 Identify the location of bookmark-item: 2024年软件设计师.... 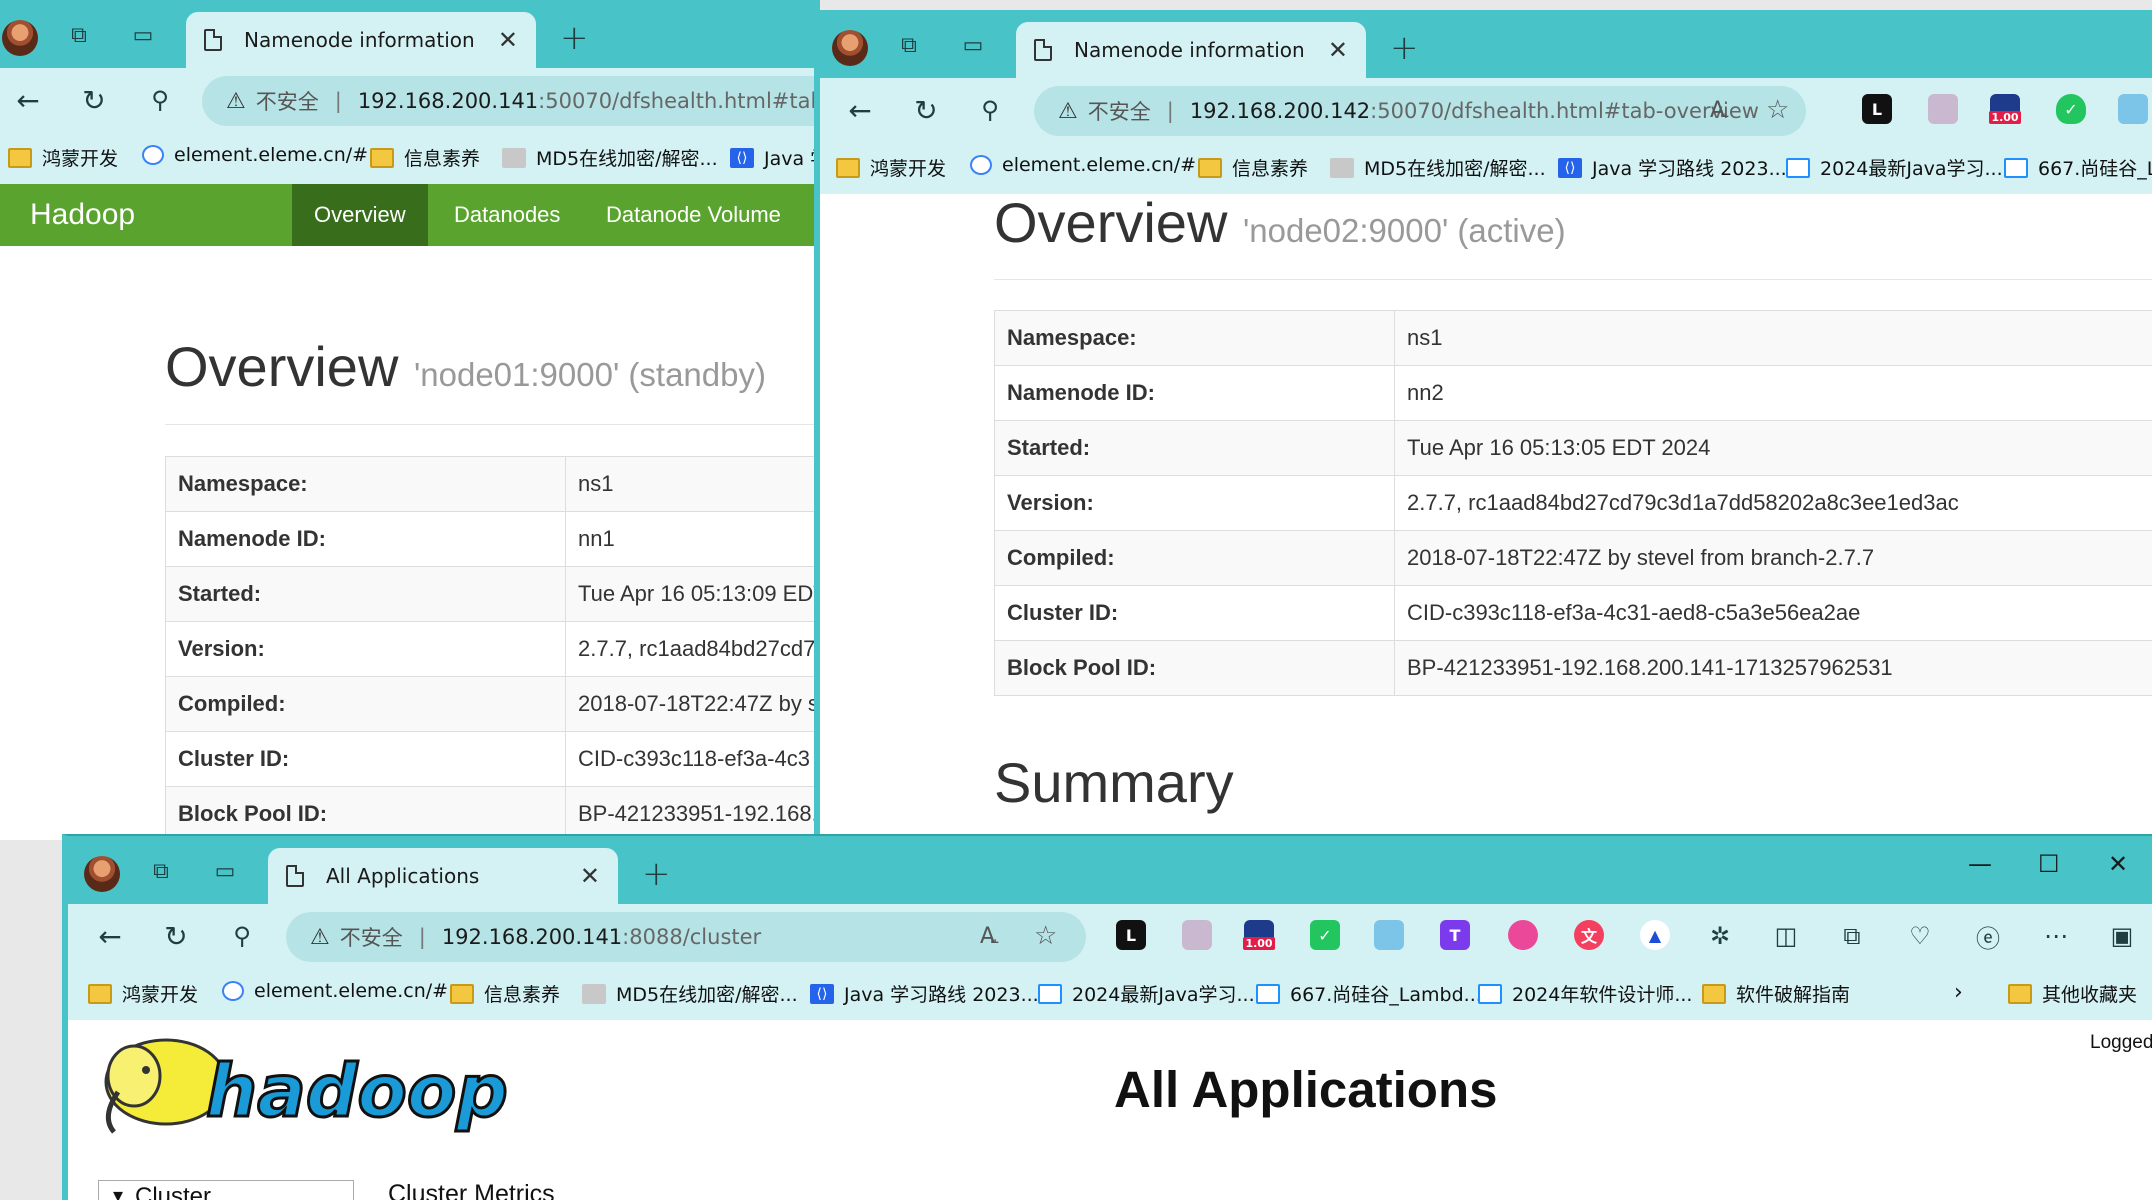
(1585, 993).